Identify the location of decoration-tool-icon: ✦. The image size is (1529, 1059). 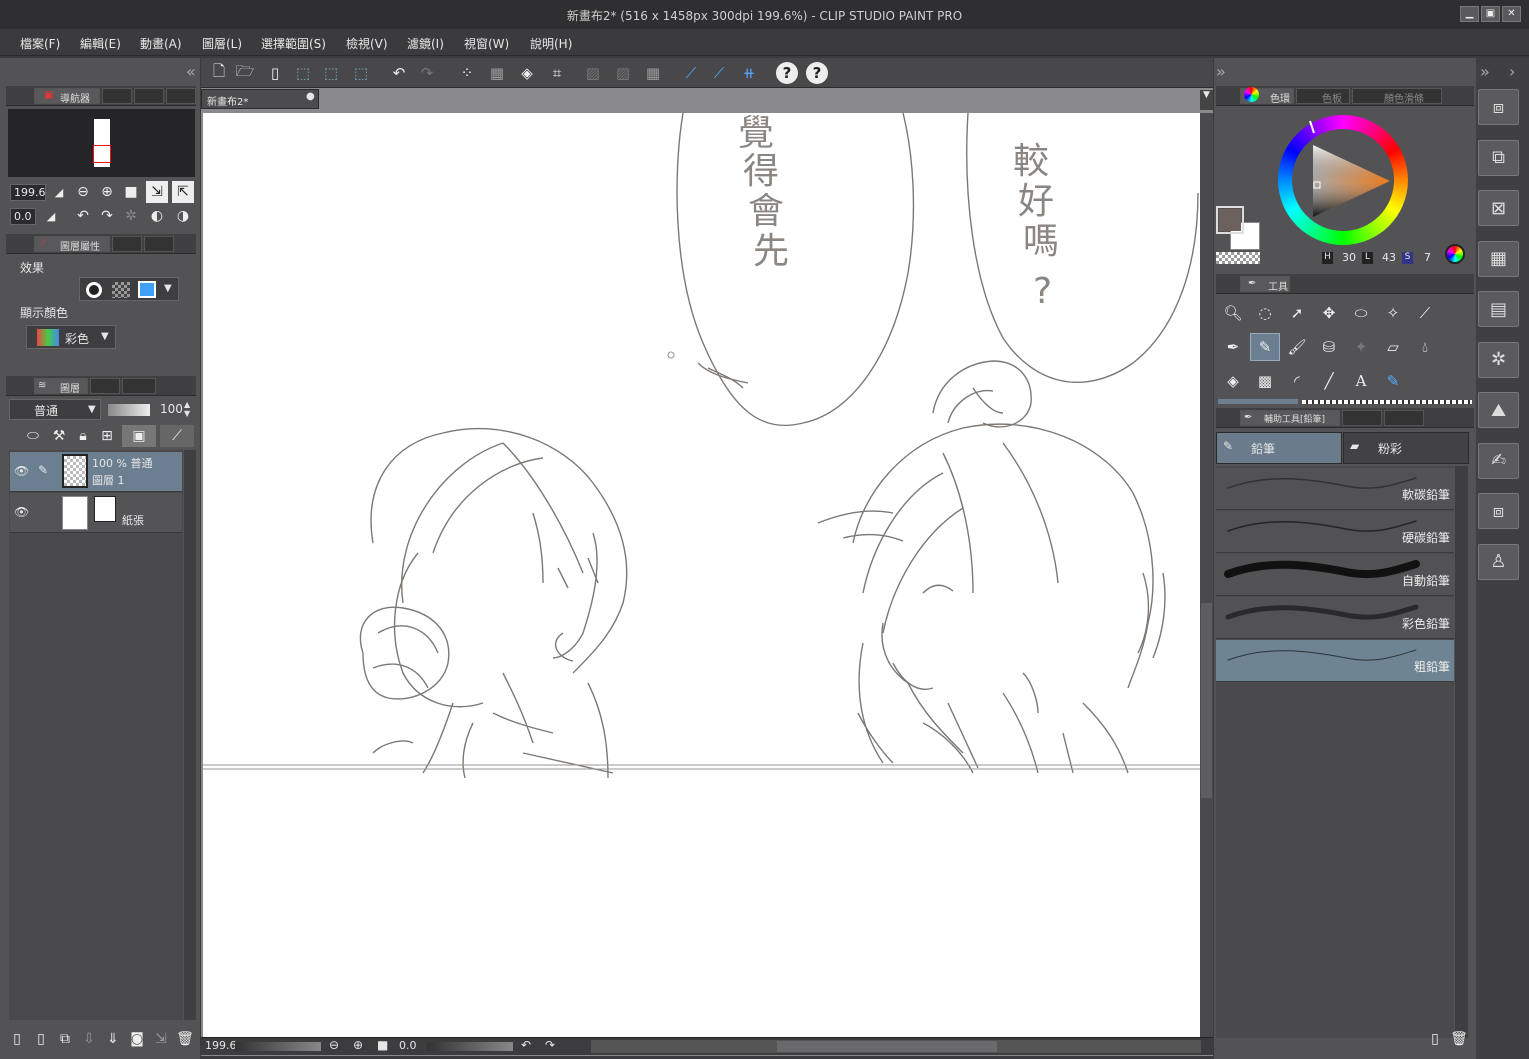
(1361, 347).